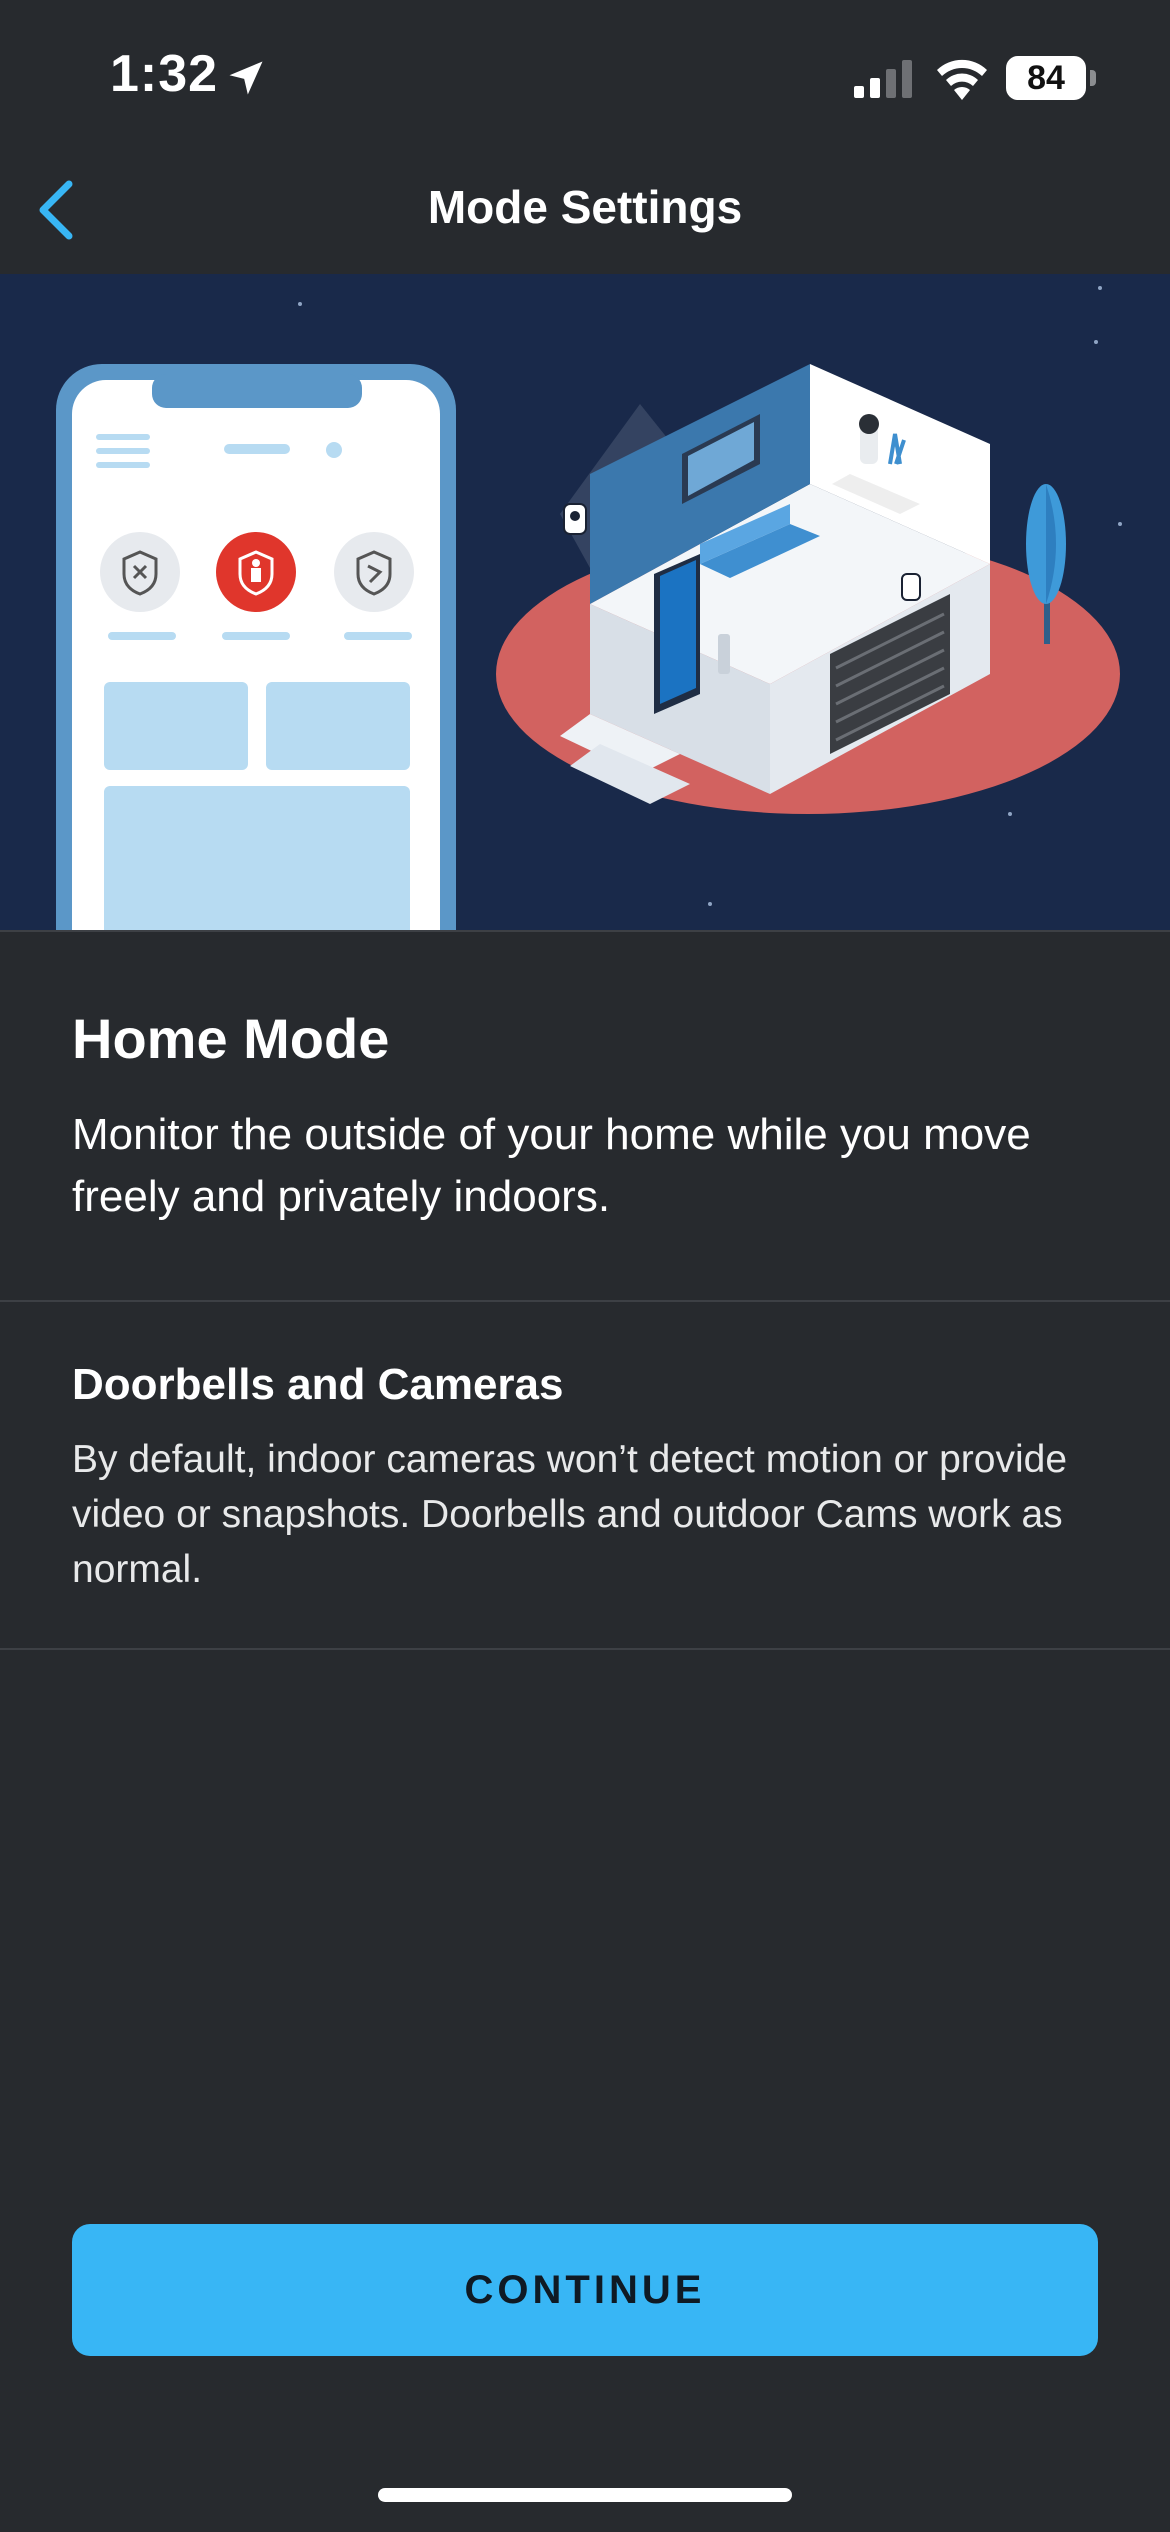 This screenshot has width=1170, height=2532. What do you see at coordinates (585, 2495) in the screenshot?
I see `home-indicator` at bounding box center [585, 2495].